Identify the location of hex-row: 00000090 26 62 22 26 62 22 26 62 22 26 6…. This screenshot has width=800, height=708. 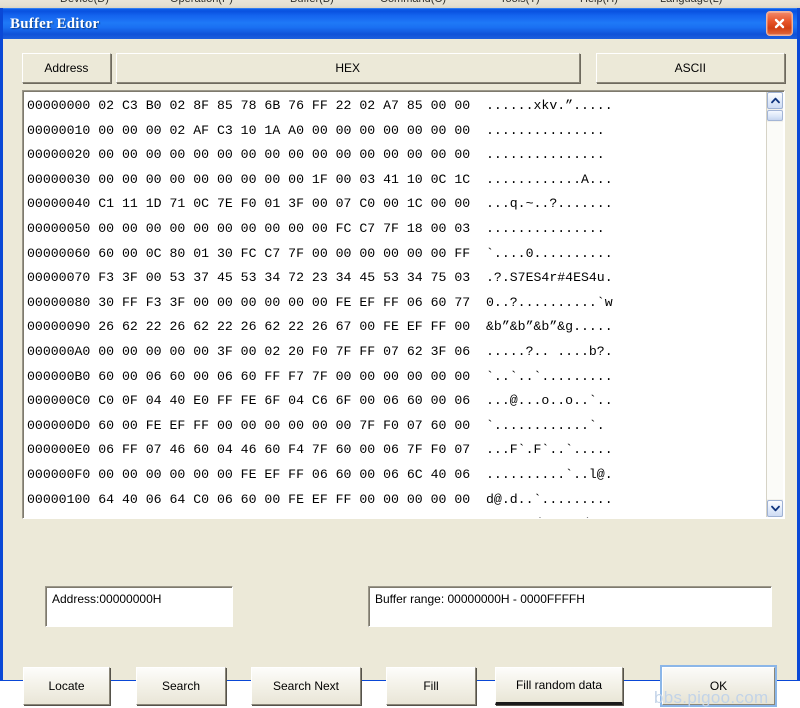
(398, 327).